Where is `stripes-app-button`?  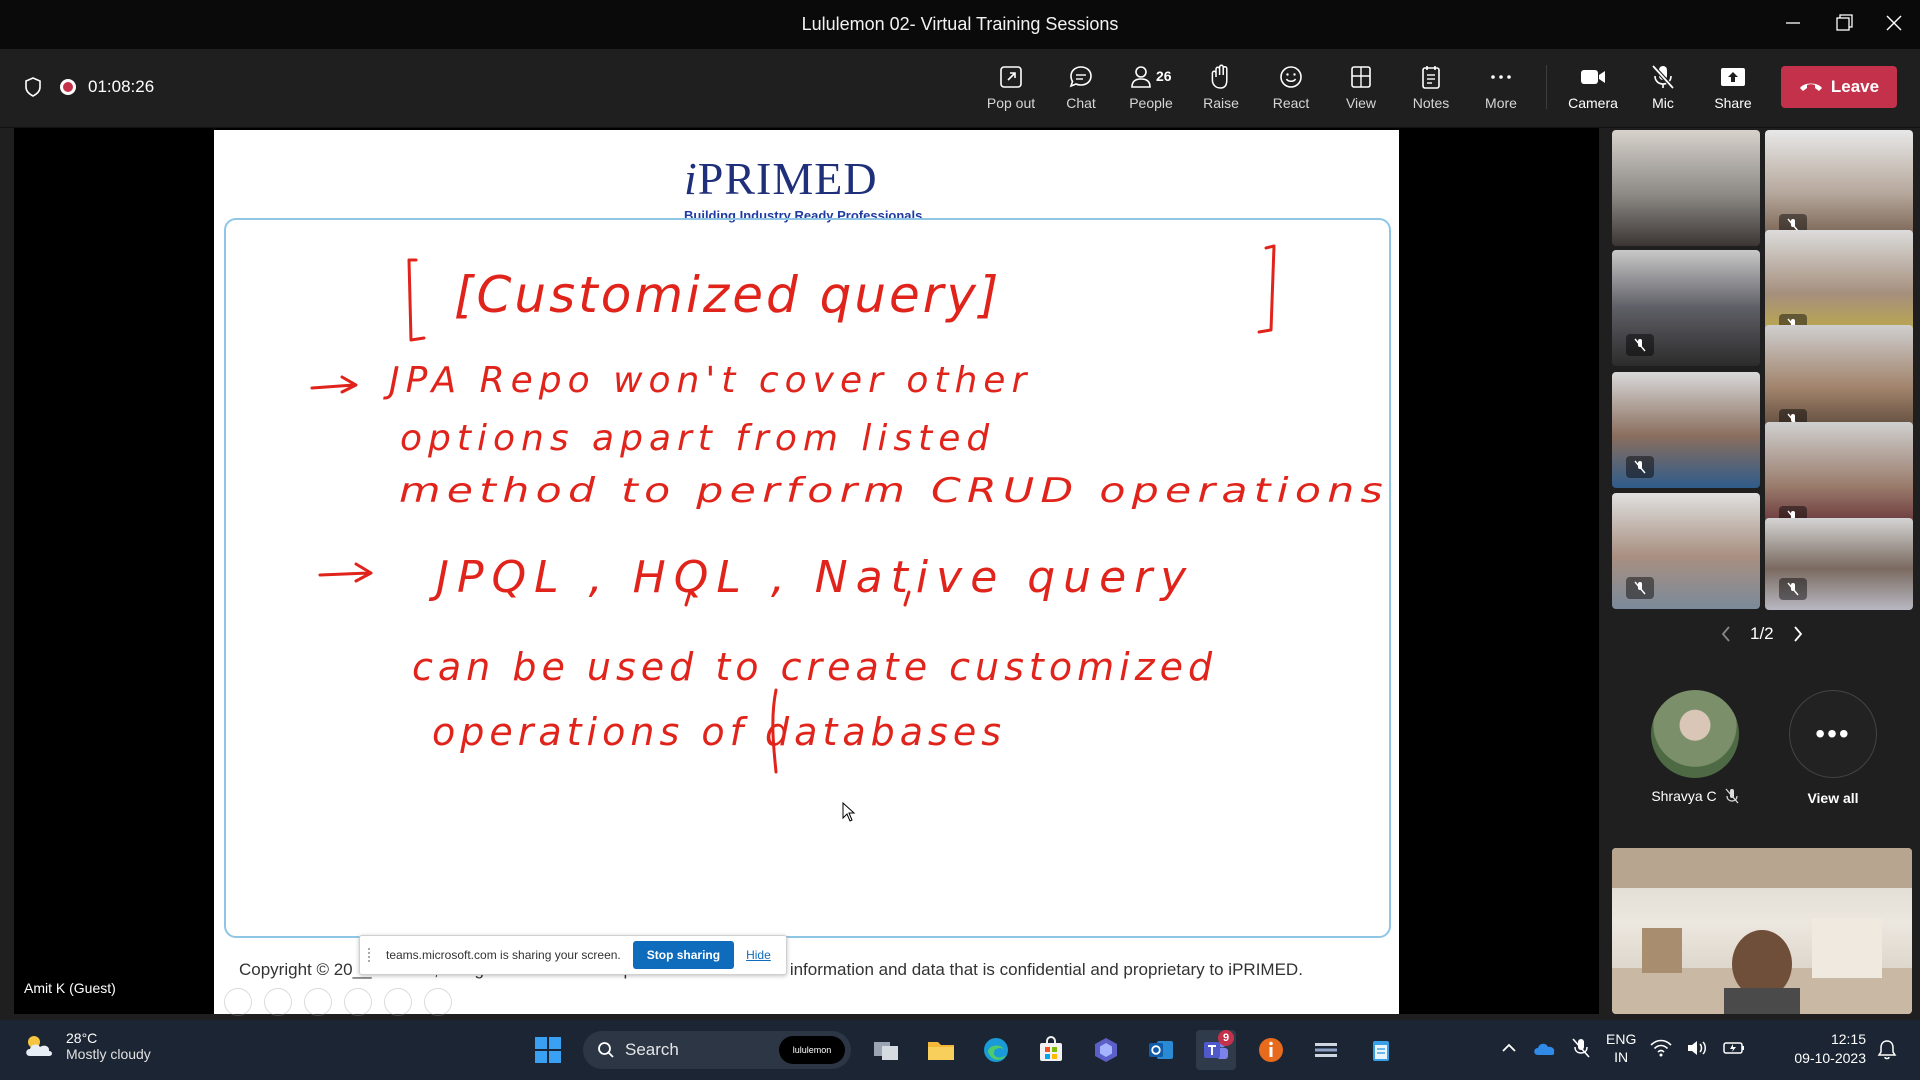
stripes-app-button is located at coordinates (1326, 1050).